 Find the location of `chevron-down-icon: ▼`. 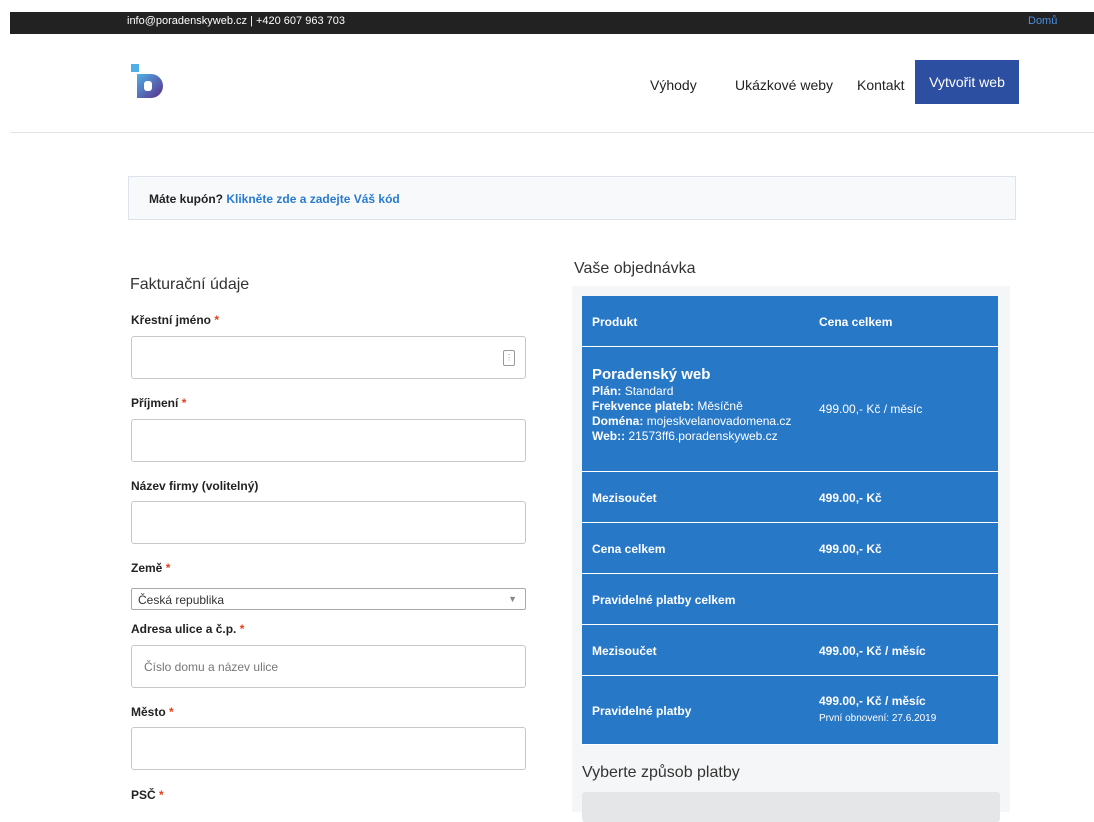

chevron-down-icon: ▼ is located at coordinates (512, 599).